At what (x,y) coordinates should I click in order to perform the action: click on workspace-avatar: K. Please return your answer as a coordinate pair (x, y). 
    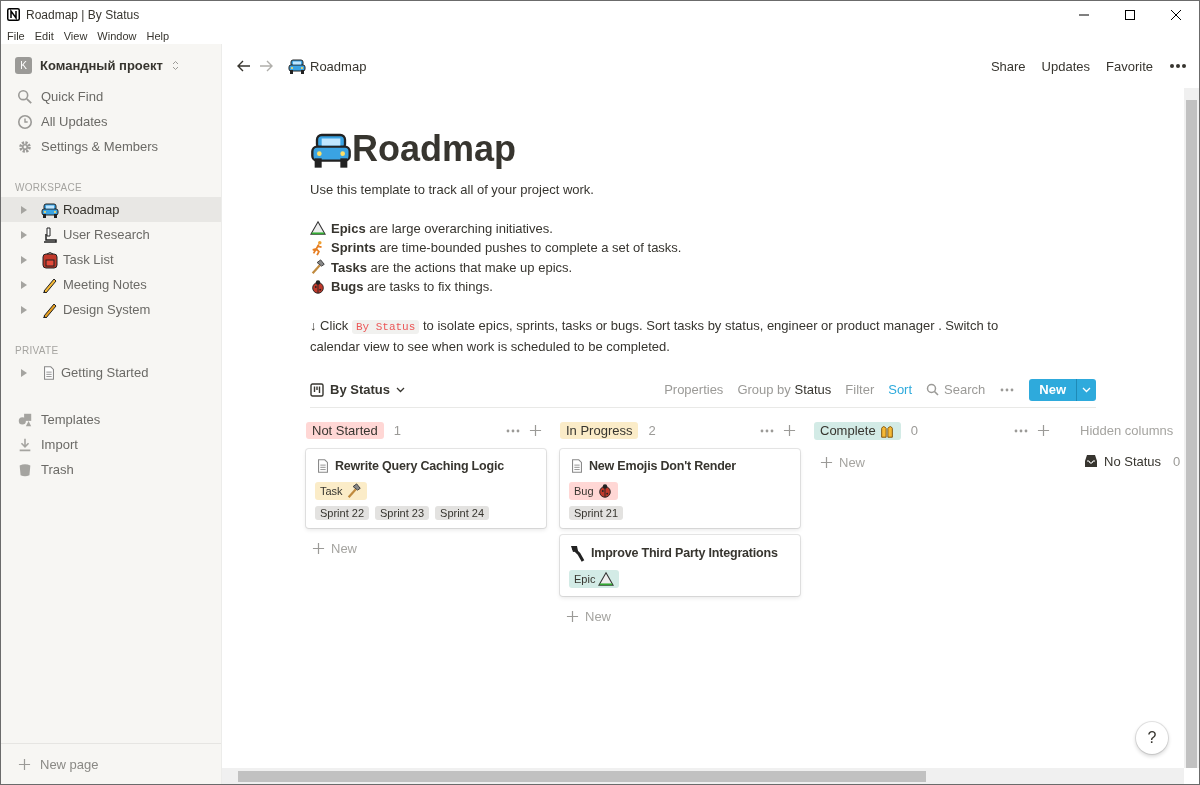
    Looking at the image, I should click on (23, 65).